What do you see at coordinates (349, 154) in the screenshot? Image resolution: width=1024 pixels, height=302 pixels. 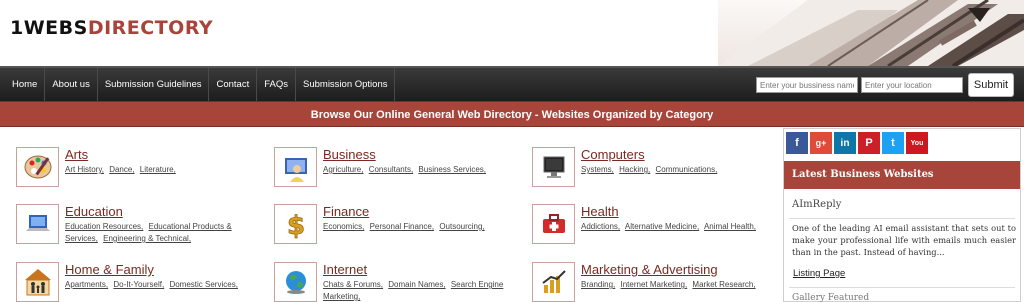 I see `category-title: Business` at bounding box center [349, 154].